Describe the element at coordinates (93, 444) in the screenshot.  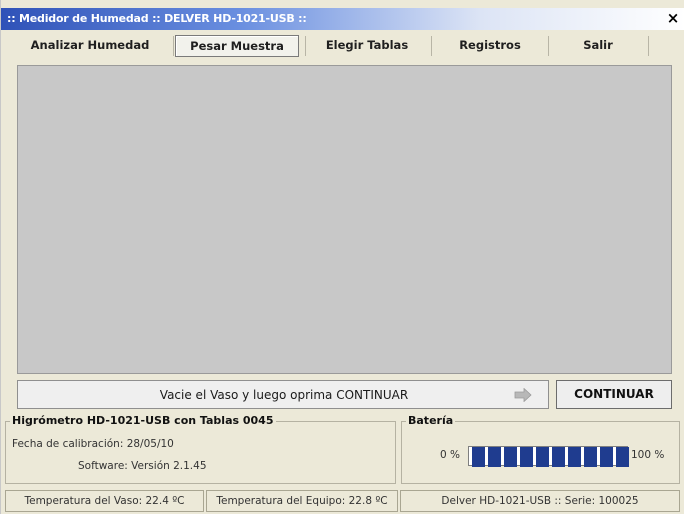
I see `calibration-date: Fecha de calibración: 28/05/10` at that location.